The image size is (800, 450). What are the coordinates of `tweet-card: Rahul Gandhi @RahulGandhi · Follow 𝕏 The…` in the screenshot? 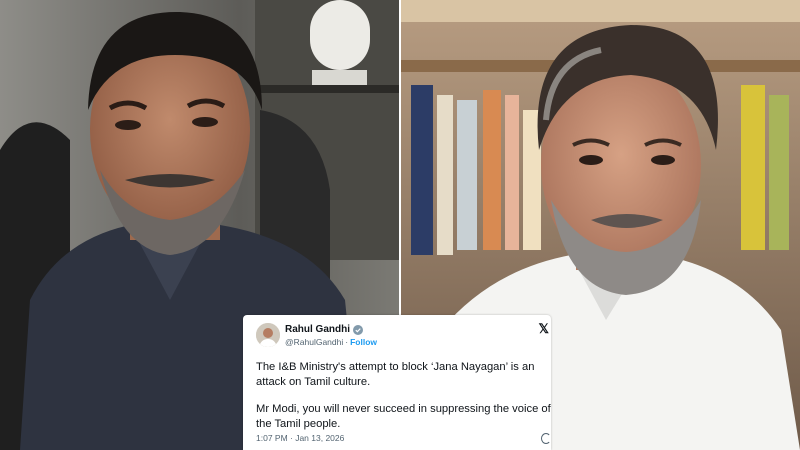 It's located at (397, 382).